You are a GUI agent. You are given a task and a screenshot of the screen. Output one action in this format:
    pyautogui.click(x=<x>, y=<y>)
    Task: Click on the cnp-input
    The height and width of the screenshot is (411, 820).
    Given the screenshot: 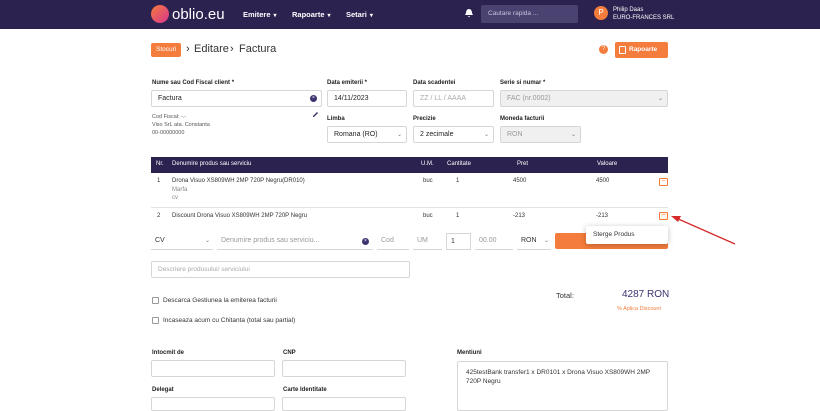 What is the action you would take?
    pyautogui.click(x=344, y=368)
    